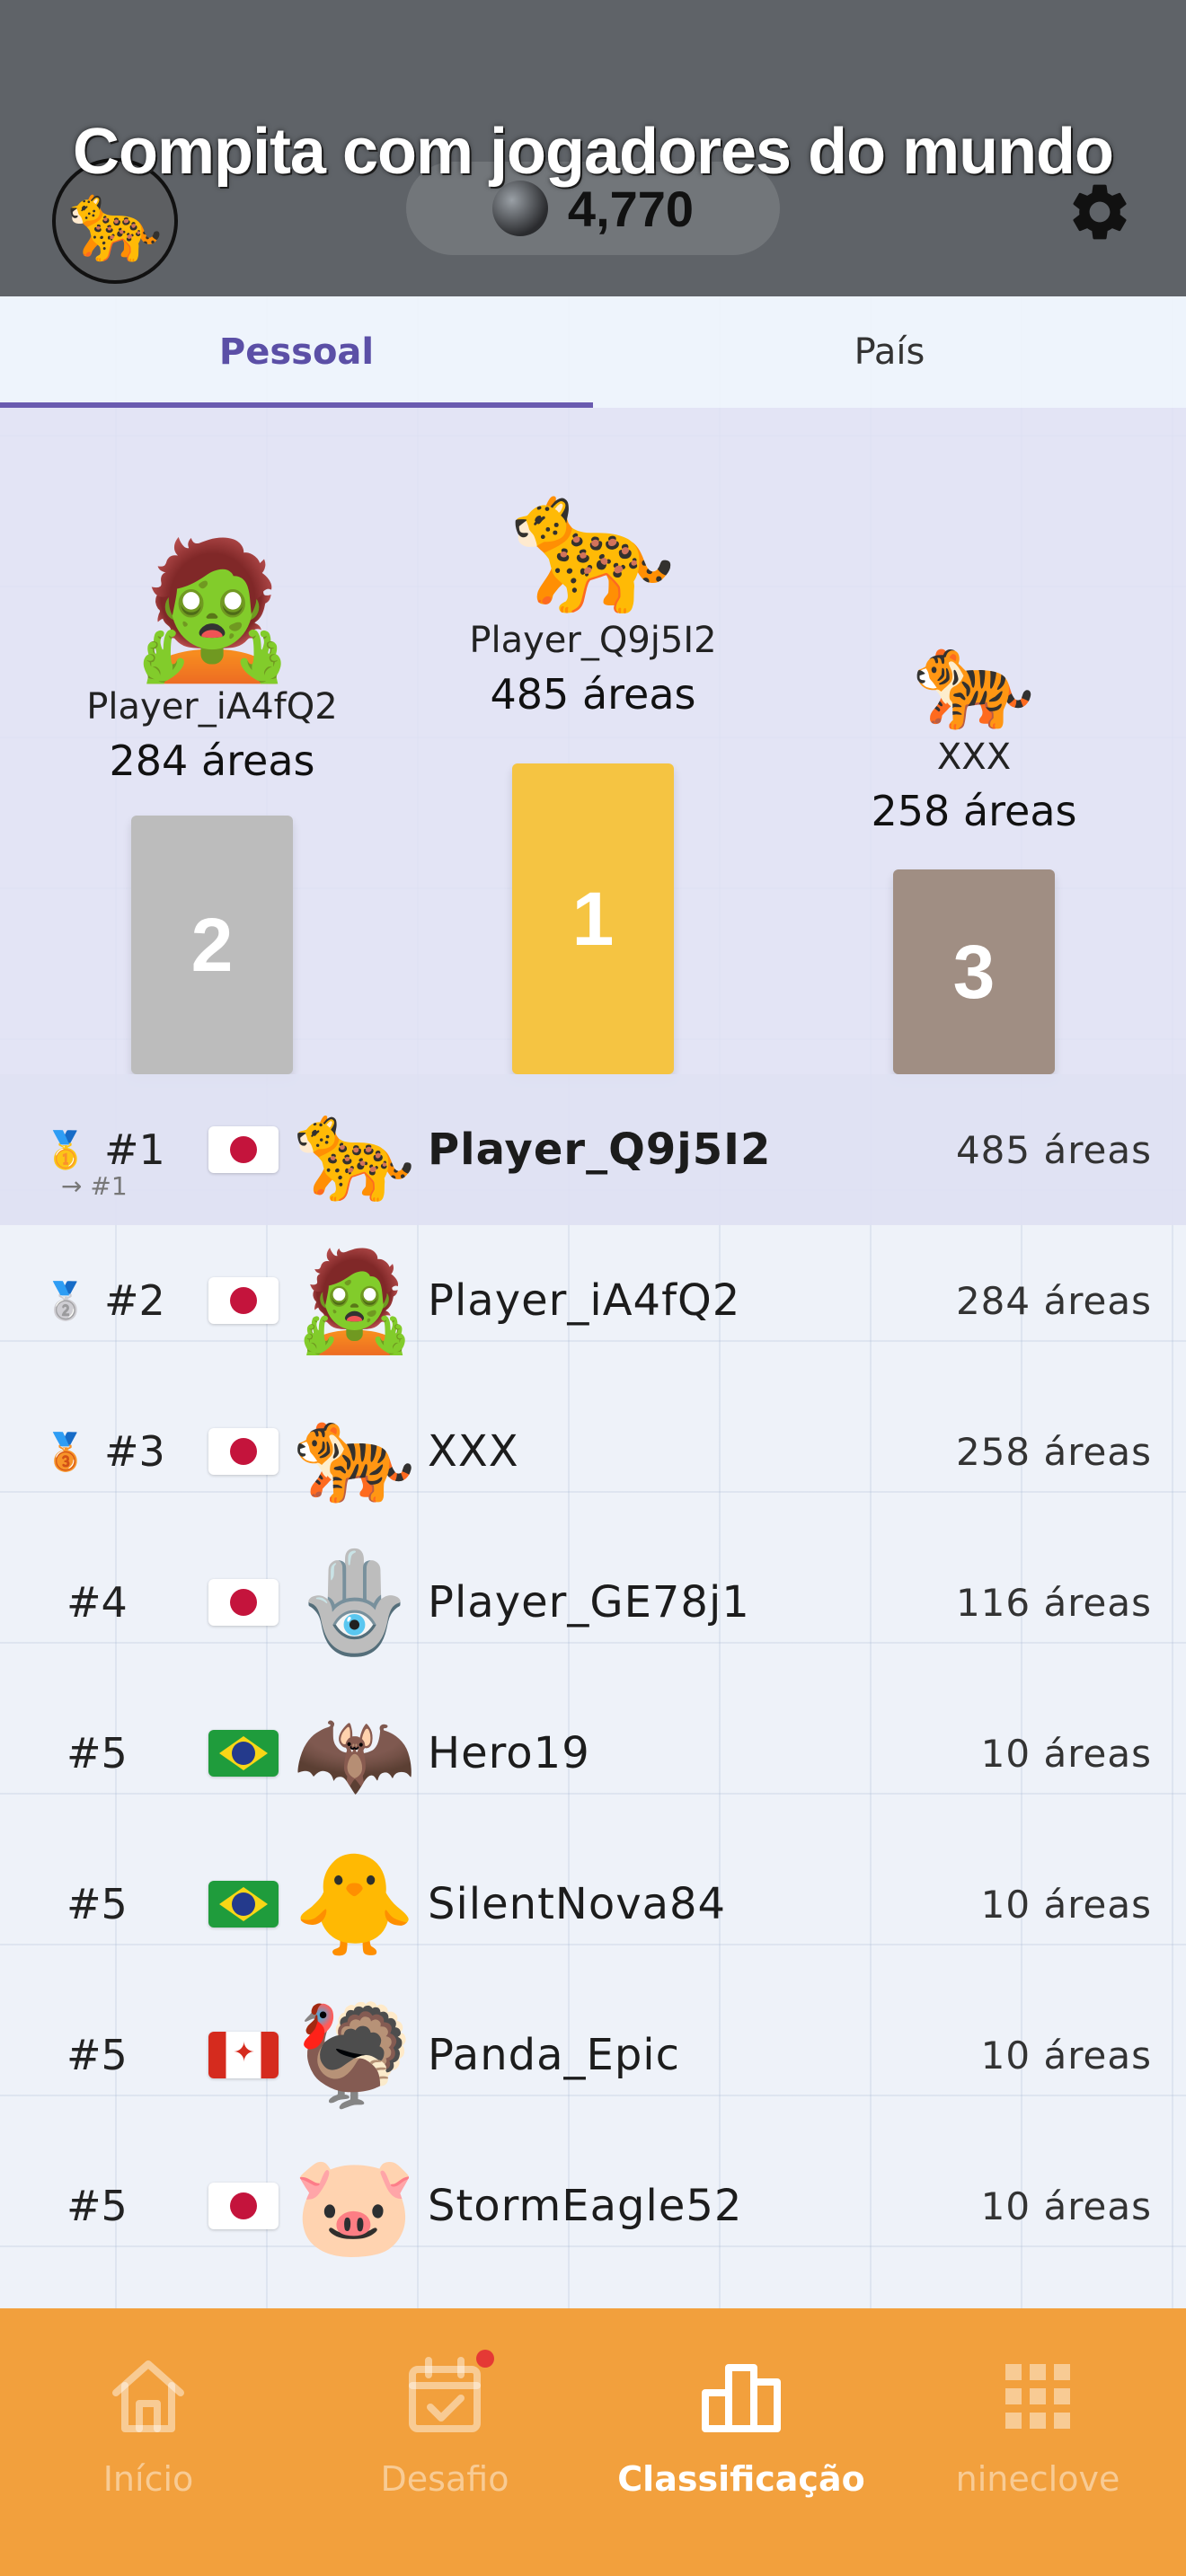  What do you see at coordinates (97, 1602) in the screenshot?
I see `rank: #4` at bounding box center [97, 1602].